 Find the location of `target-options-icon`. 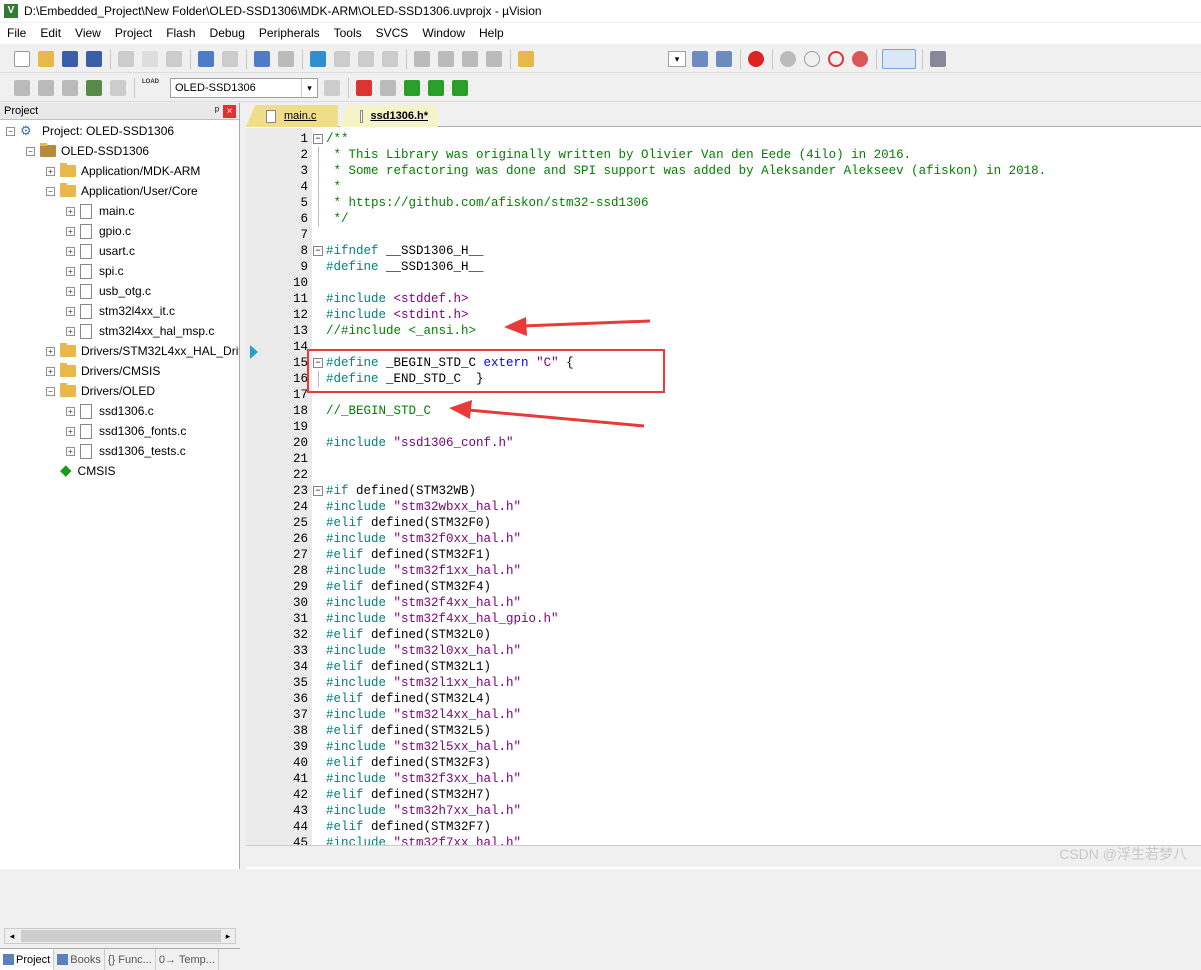

target-options-icon is located at coordinates (332, 88).